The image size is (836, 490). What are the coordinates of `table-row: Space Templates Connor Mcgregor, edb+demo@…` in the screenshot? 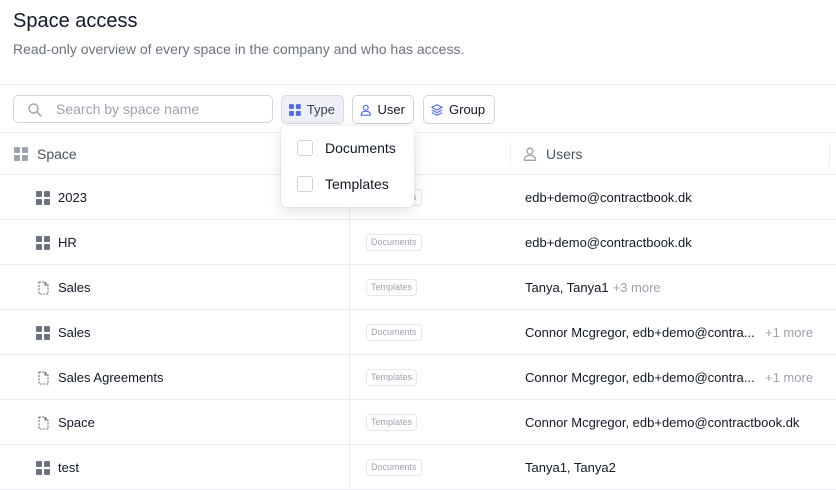 It's located at (418, 422).